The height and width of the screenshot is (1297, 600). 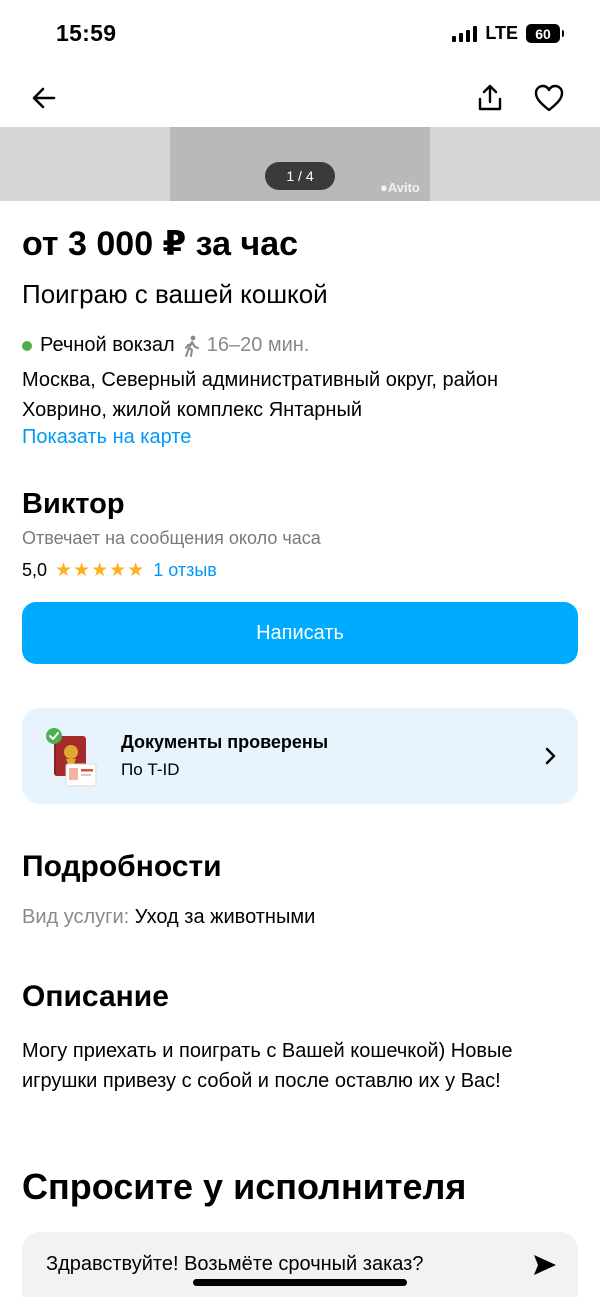 What do you see at coordinates (76, 917) in the screenshot?
I see `service-type-label: Вид услуги:` at bounding box center [76, 917].